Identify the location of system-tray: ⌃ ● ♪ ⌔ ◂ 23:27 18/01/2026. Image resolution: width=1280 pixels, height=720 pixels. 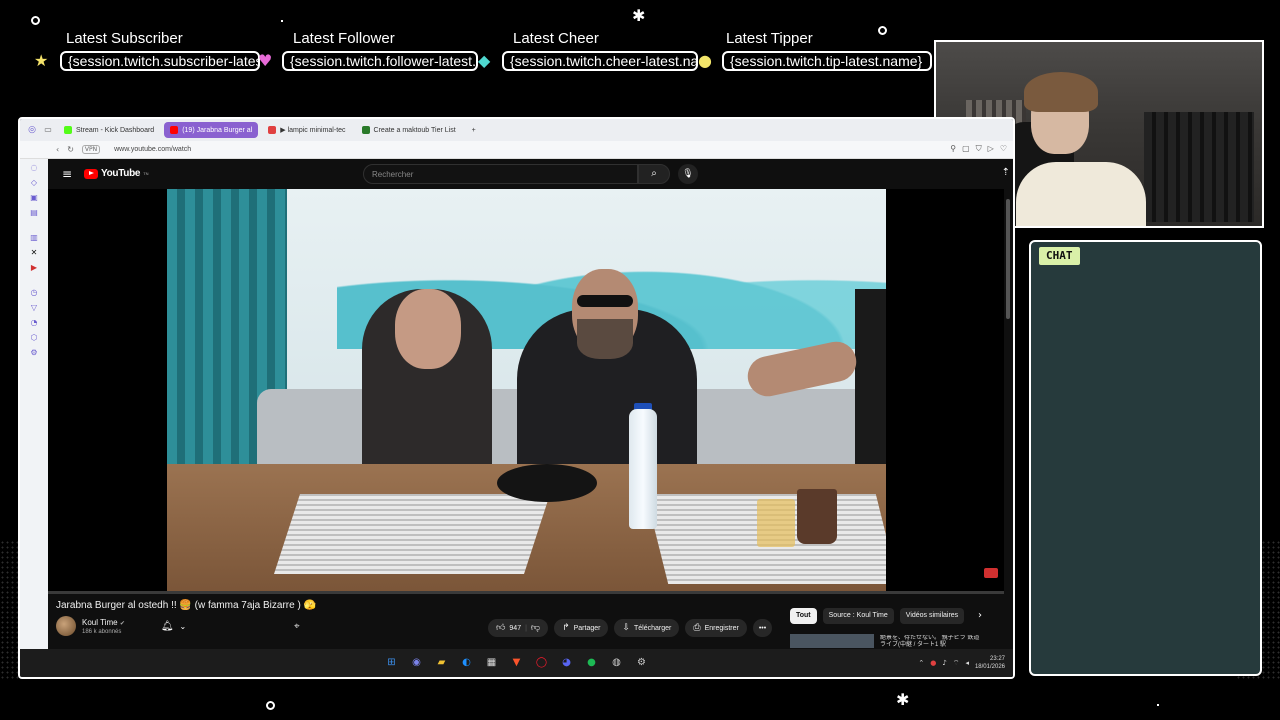
(961, 663).